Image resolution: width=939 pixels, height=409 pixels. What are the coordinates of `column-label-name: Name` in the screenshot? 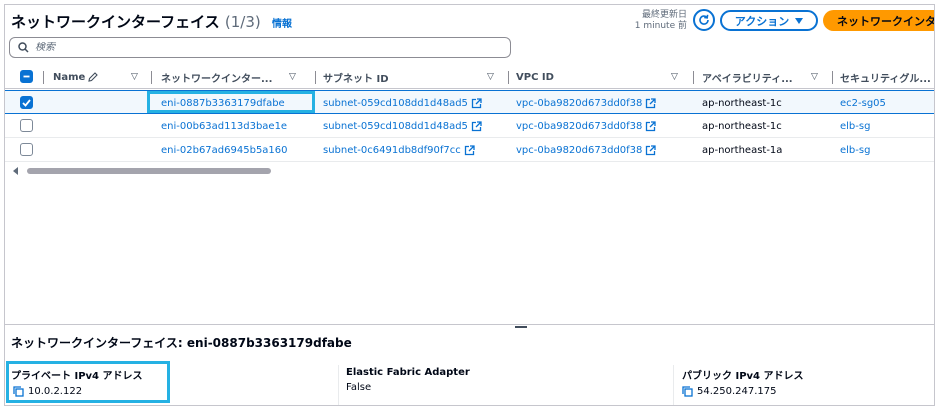 It's located at (69, 77).